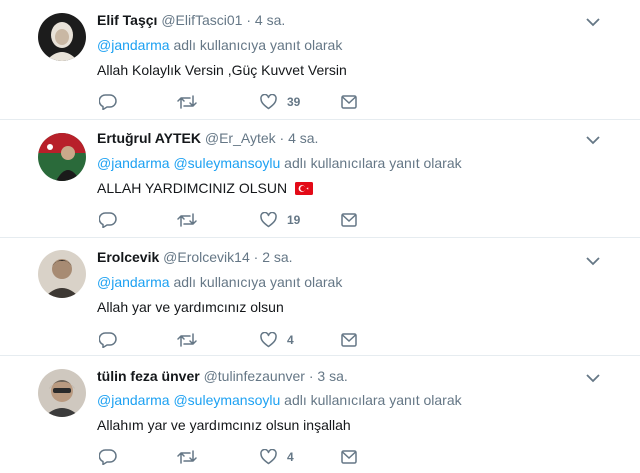 This screenshot has width=640, height=473. Describe the element at coordinates (240, 138) in the screenshot. I see `username: @Er_Aytek` at that location.